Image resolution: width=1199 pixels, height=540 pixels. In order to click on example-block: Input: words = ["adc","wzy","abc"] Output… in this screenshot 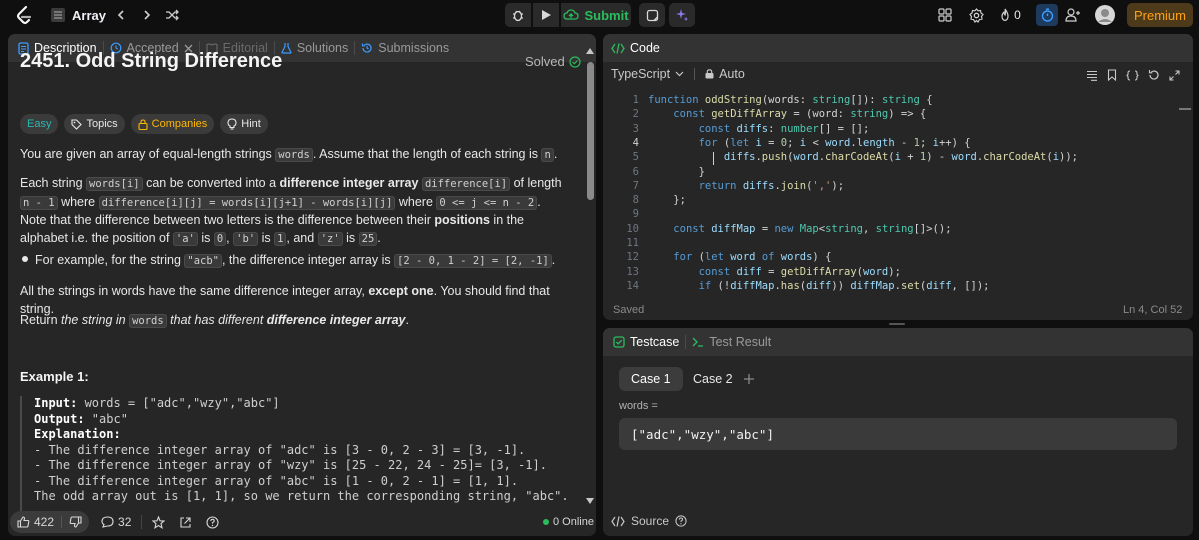, I will do `click(297, 453)`.